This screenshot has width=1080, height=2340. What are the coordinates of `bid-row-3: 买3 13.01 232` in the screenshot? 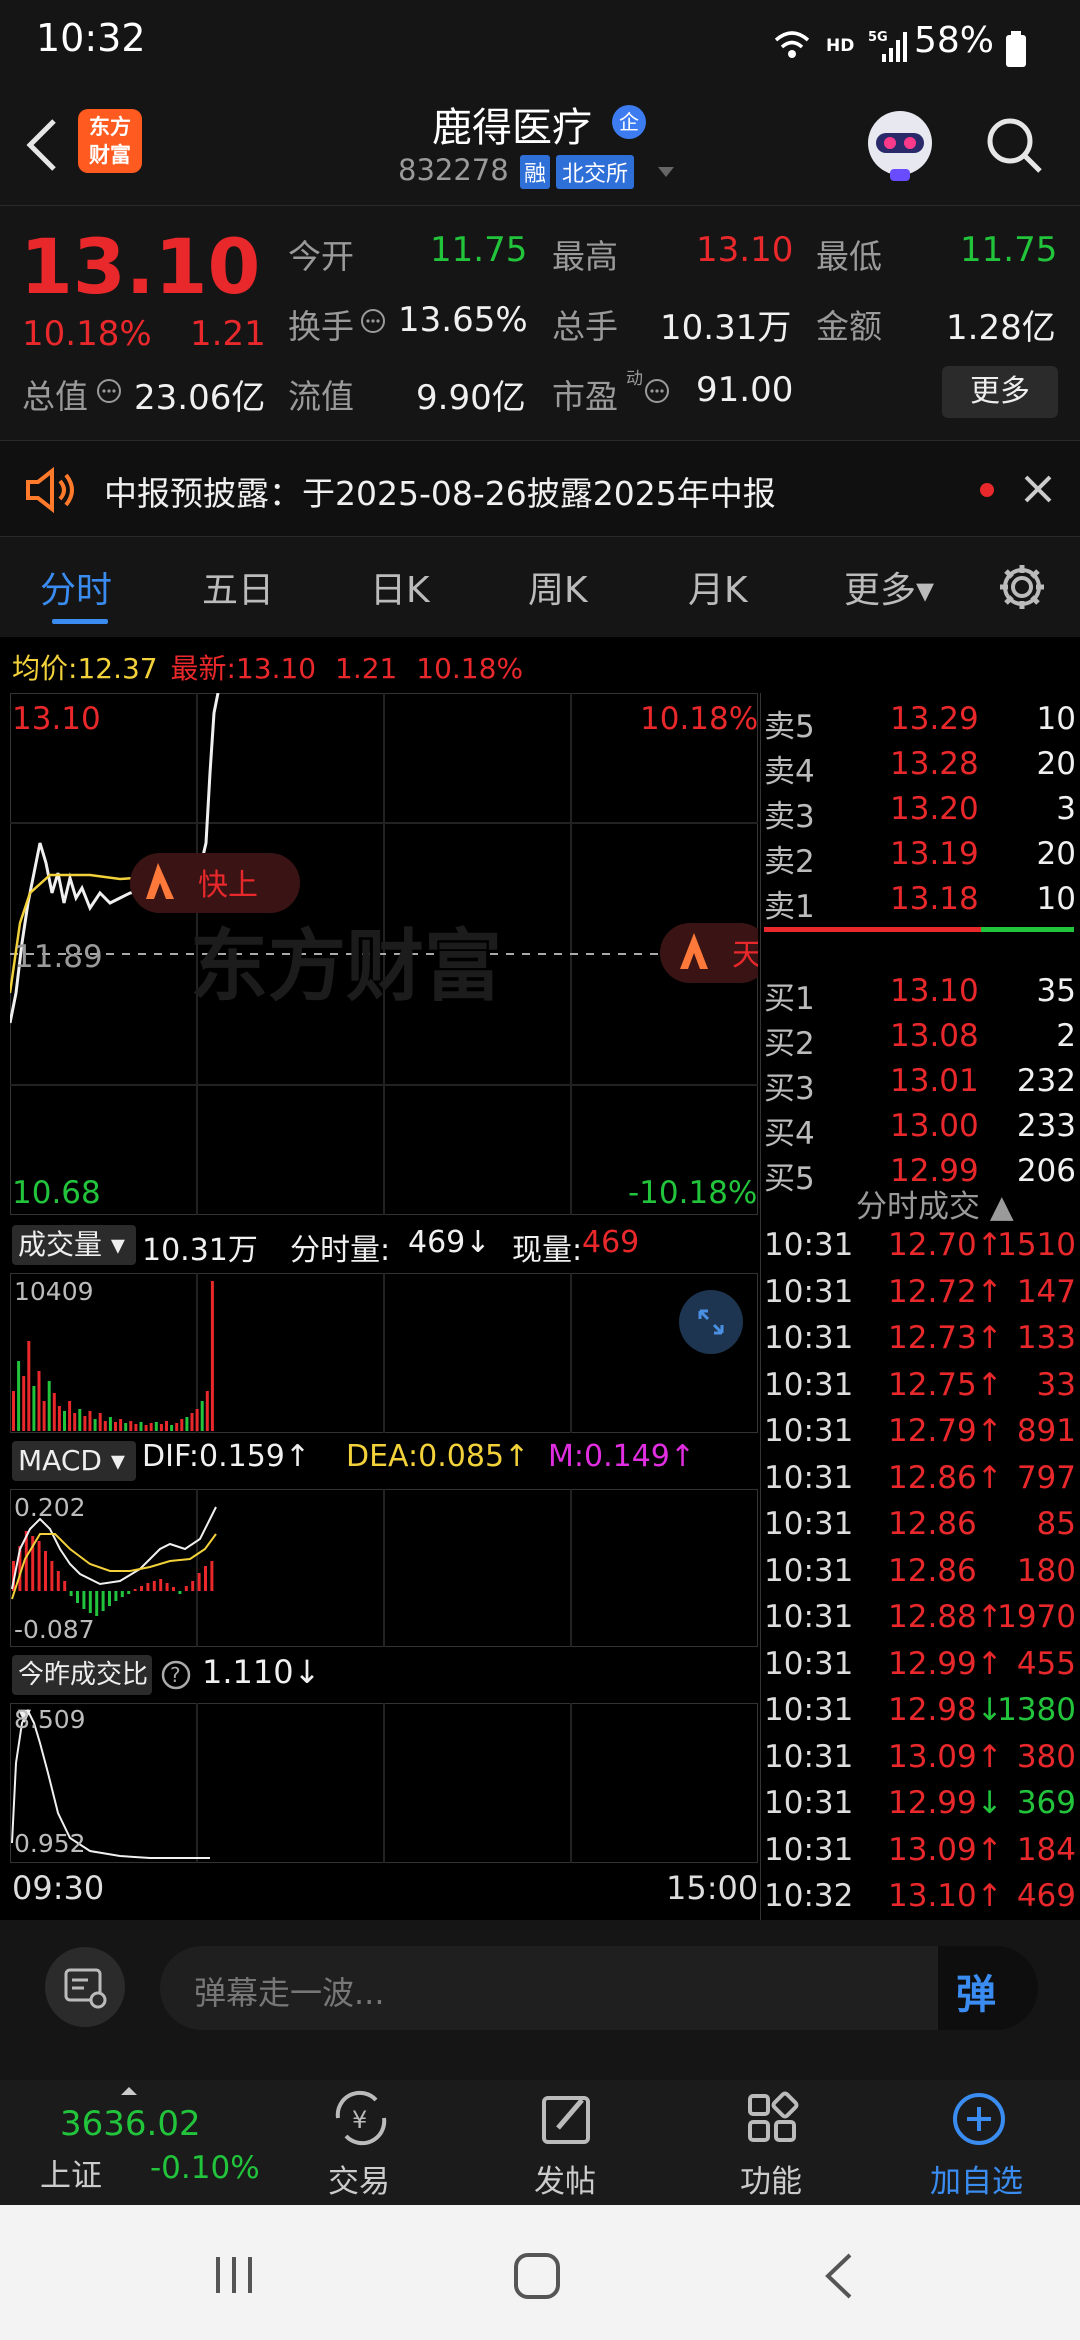 It's located at (922, 1085).